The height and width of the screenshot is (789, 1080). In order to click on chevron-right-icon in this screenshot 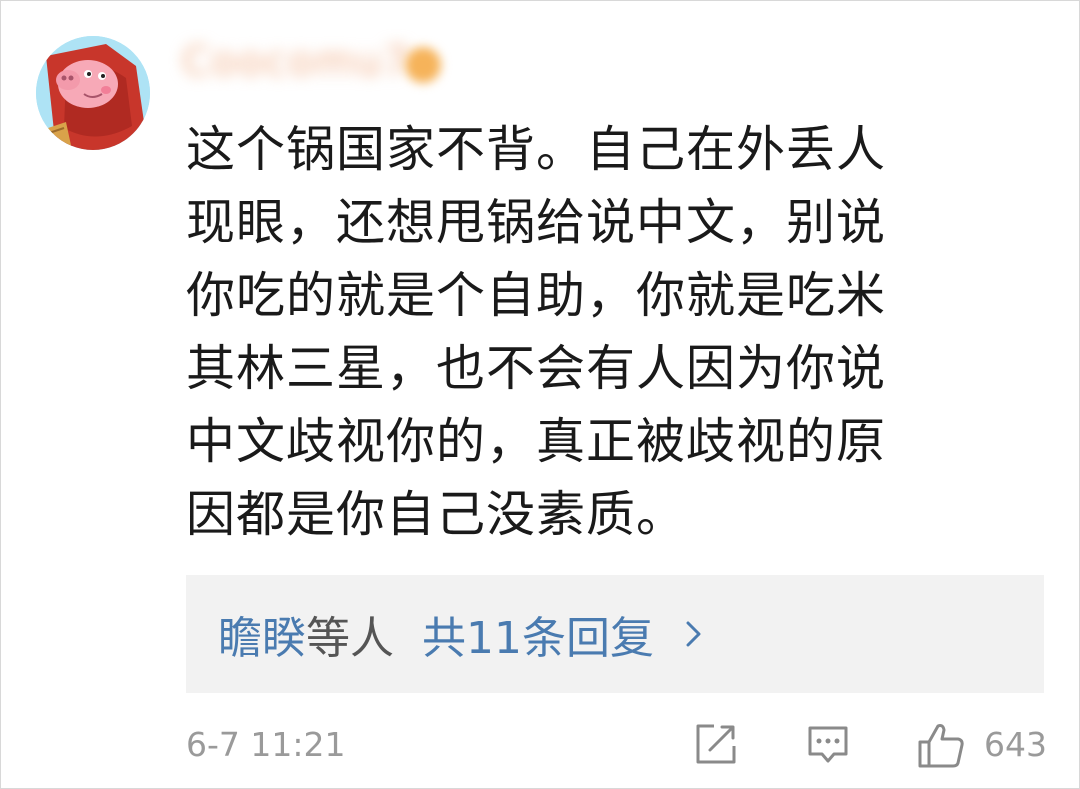, I will do `click(693, 634)`.